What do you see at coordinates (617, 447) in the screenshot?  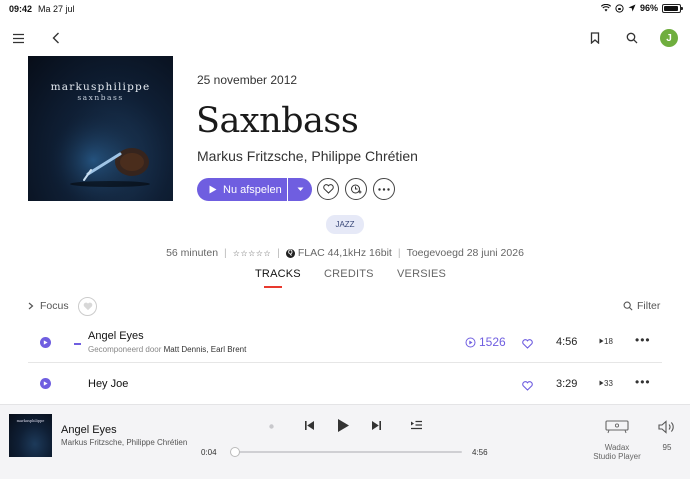 I see `device-name: Wadax` at bounding box center [617, 447].